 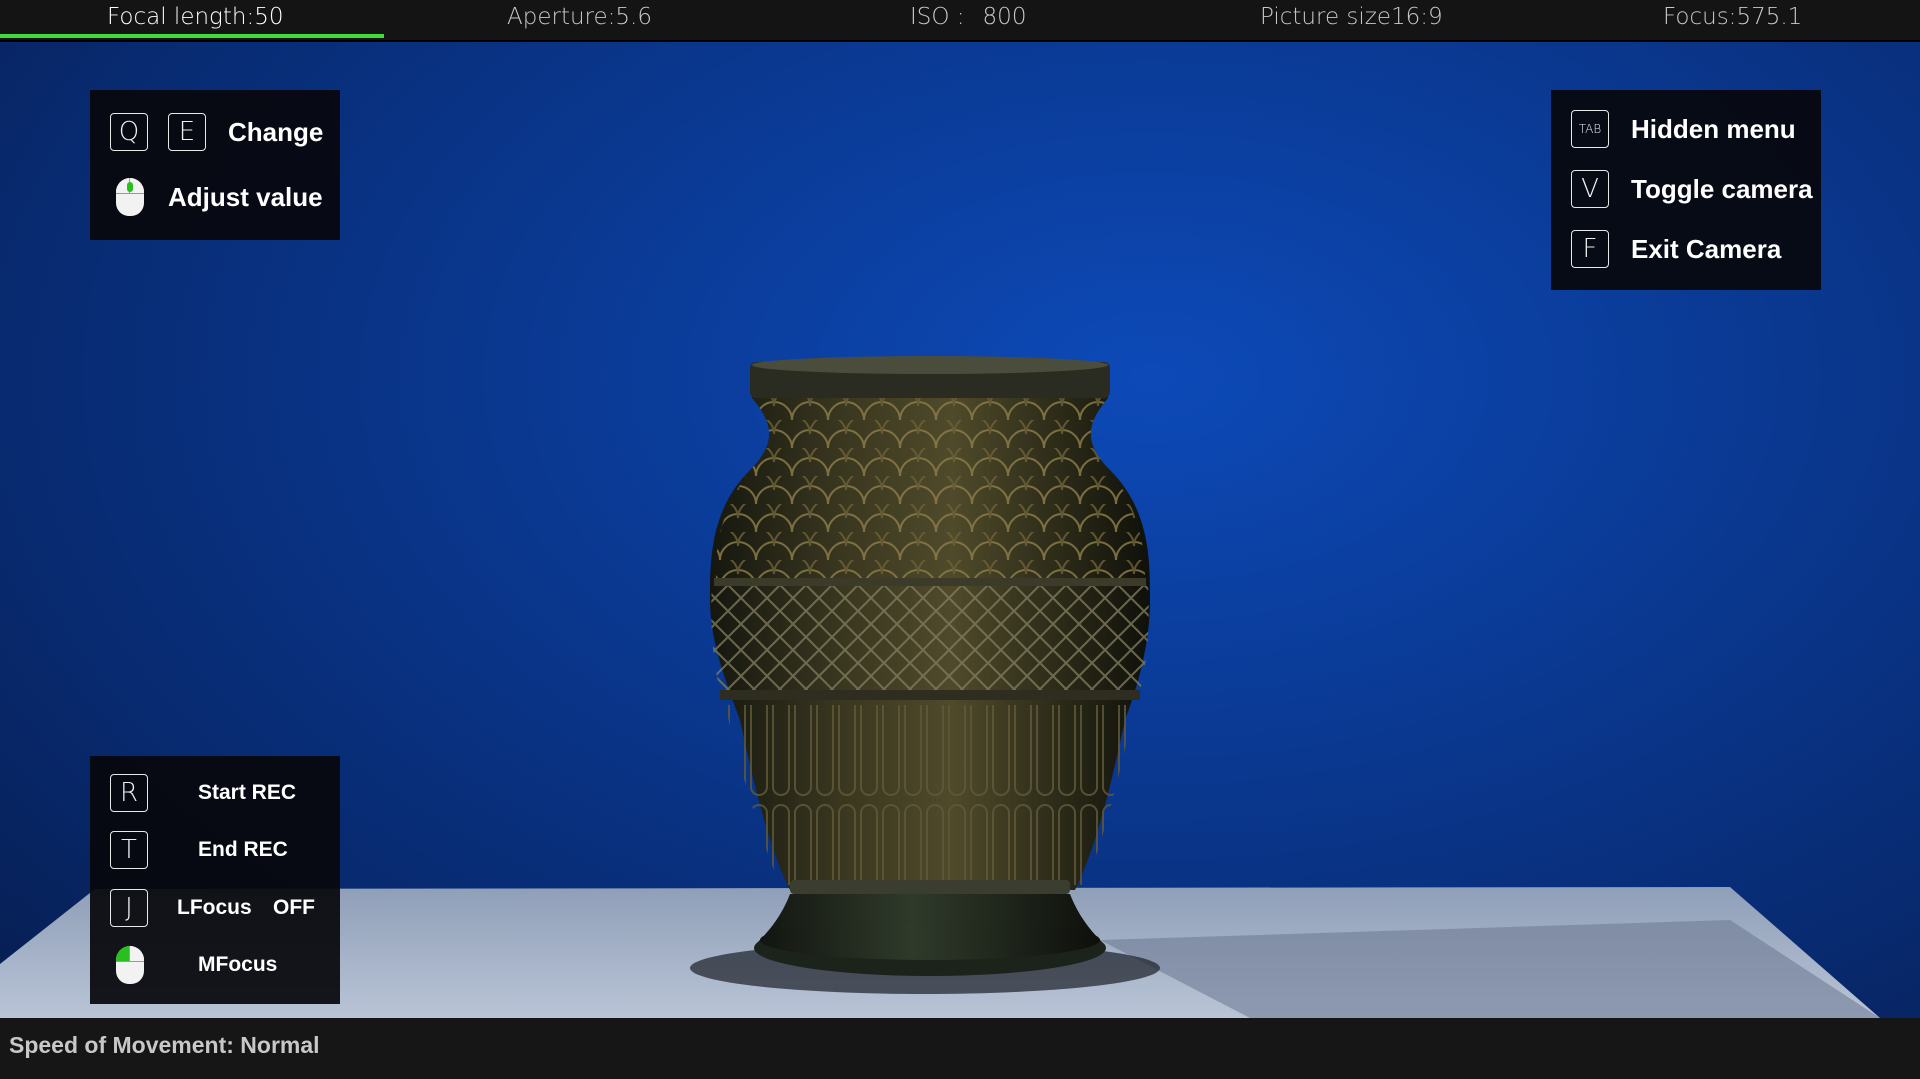 What do you see at coordinates (215, 165) in the screenshot?
I see `adjust-hint-panel: Q E Change Adjust value` at bounding box center [215, 165].